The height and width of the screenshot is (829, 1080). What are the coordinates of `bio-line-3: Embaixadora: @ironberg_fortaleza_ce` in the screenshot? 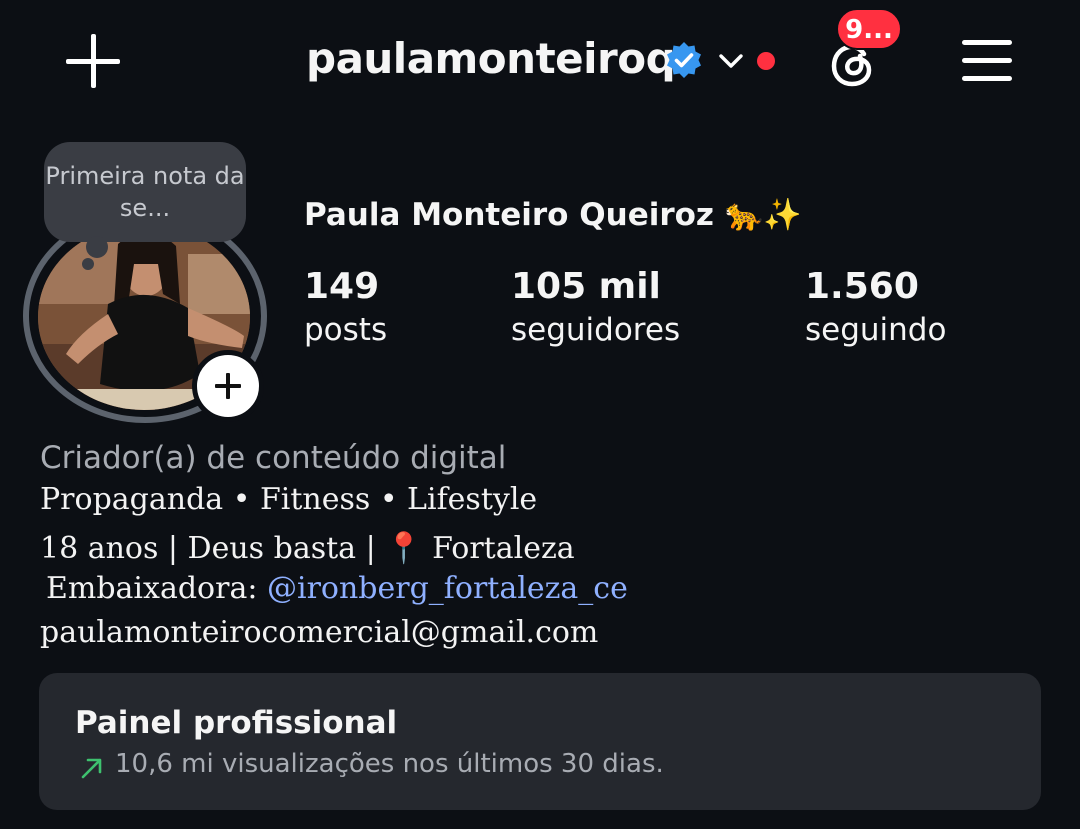 It's located at (337, 588).